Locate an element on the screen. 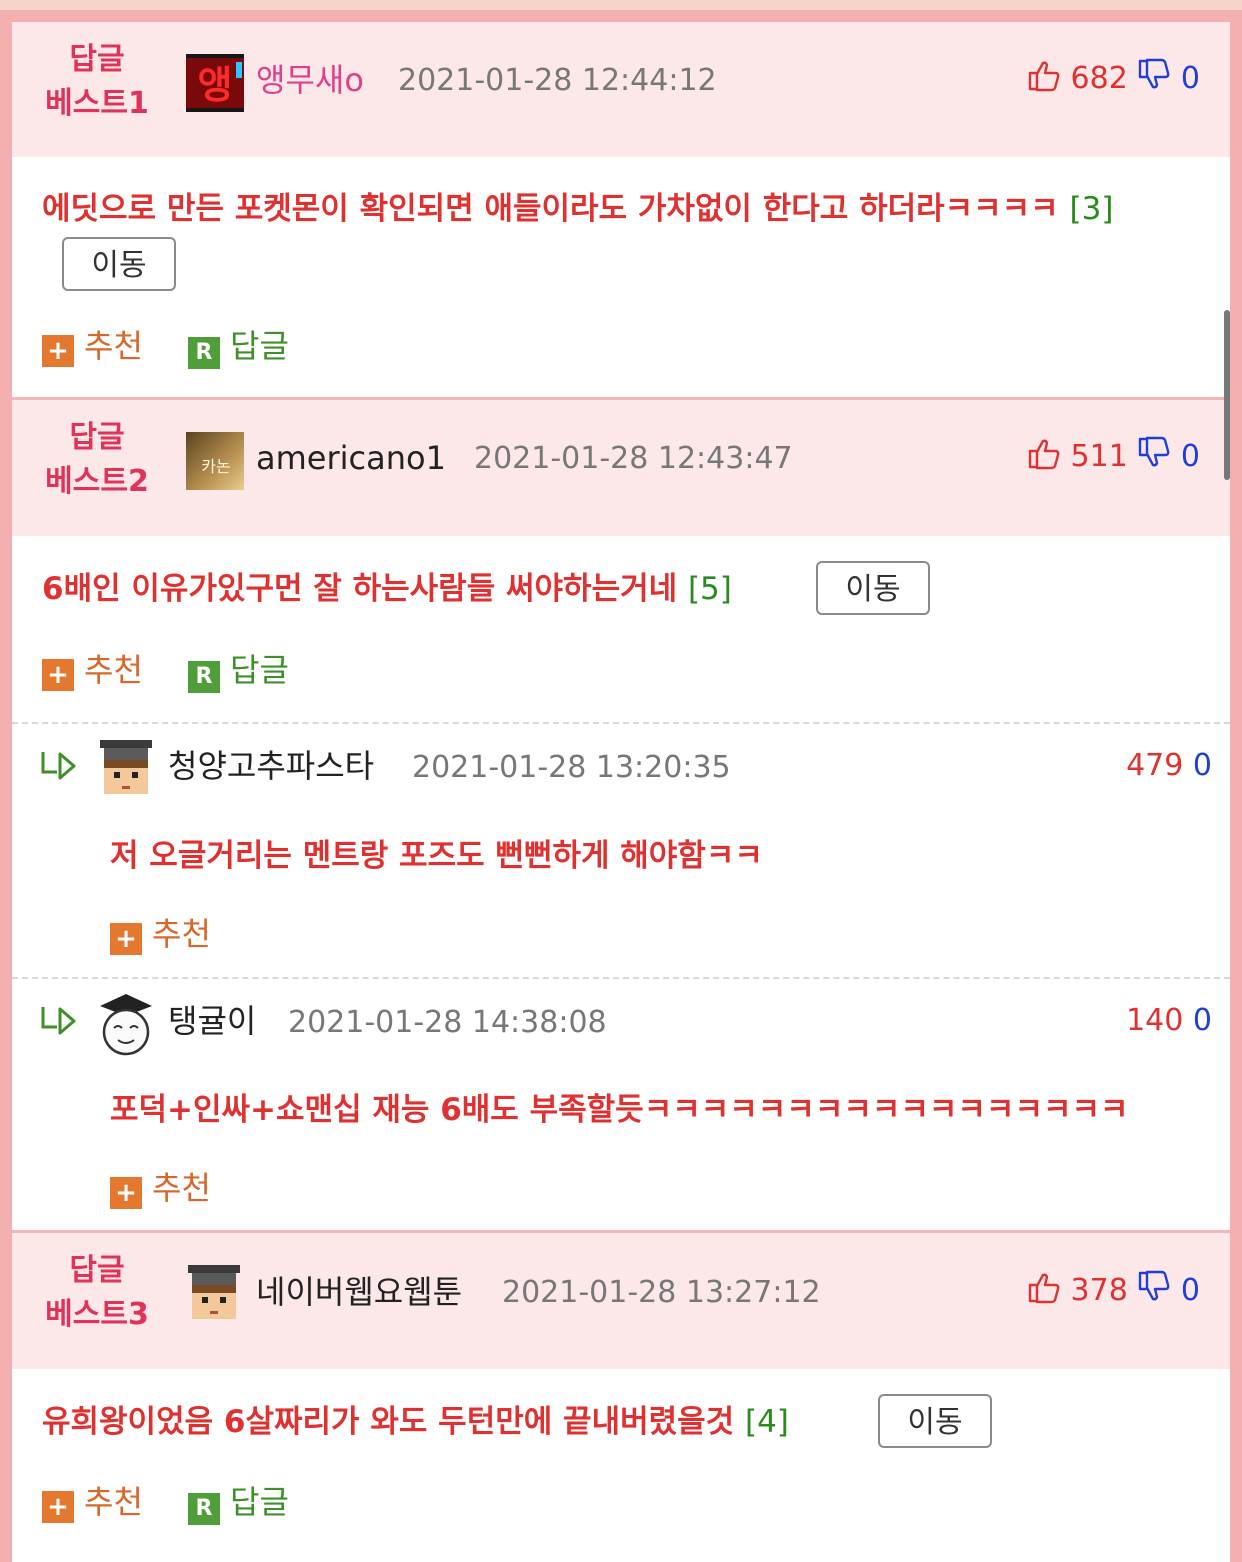 The width and height of the screenshot is (1242, 1562). upvote-count: 479 is located at coordinates (1154, 765).